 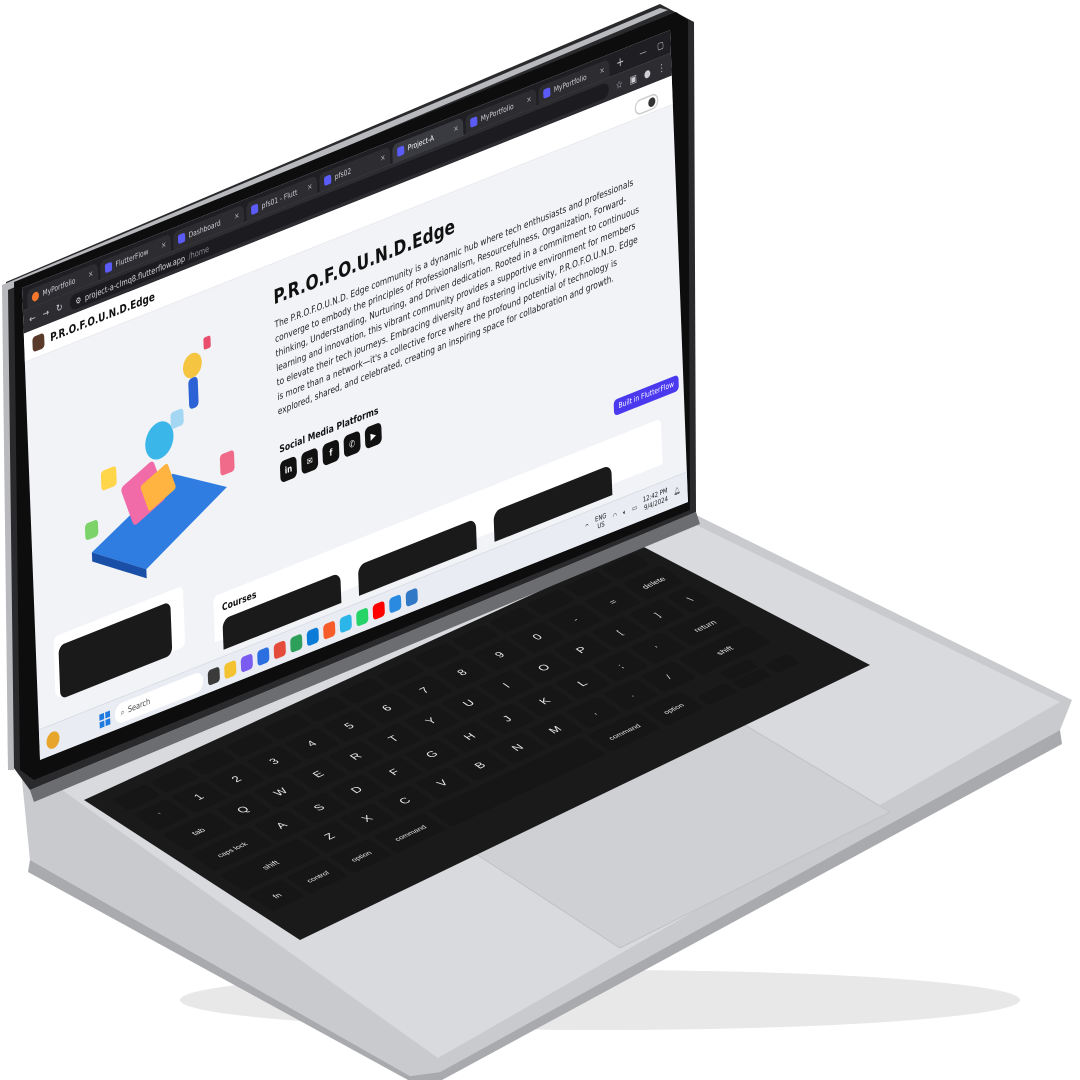 I want to click on wifi-icon: ◠, so click(x=614, y=515).